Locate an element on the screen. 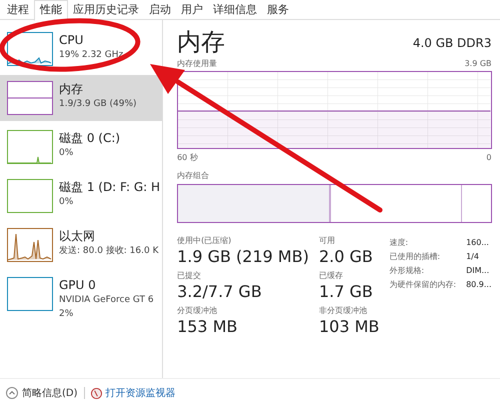 This screenshot has width=500, height=407. device-reading: 19% 2.32 GHz is located at coordinates (91, 55).